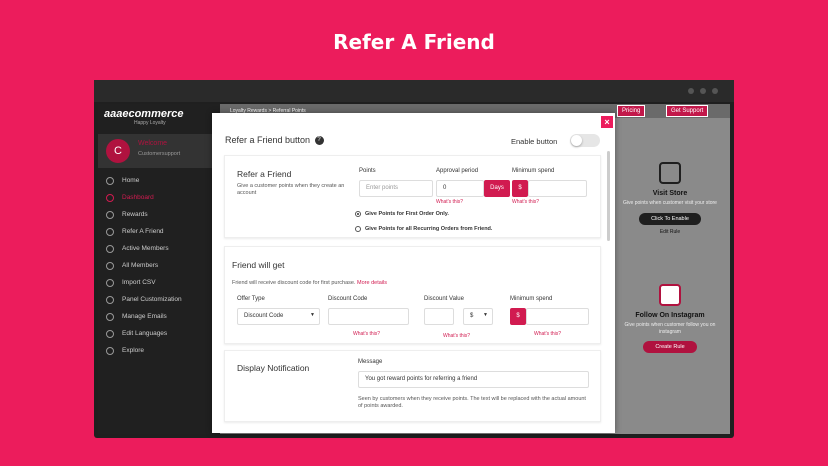 This screenshot has height=466, width=828. What do you see at coordinates (159, 231) in the screenshot?
I see `sidebar-item-refer: Refer A Friend` at bounding box center [159, 231].